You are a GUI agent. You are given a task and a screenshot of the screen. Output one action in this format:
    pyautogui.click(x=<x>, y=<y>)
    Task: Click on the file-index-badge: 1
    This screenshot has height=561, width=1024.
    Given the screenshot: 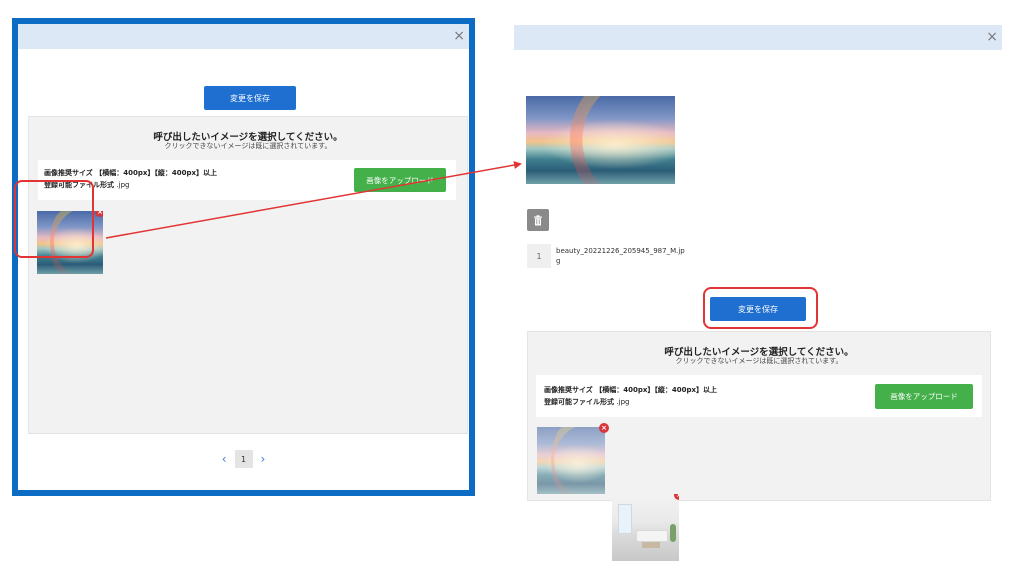 What is the action you would take?
    pyautogui.click(x=539, y=256)
    